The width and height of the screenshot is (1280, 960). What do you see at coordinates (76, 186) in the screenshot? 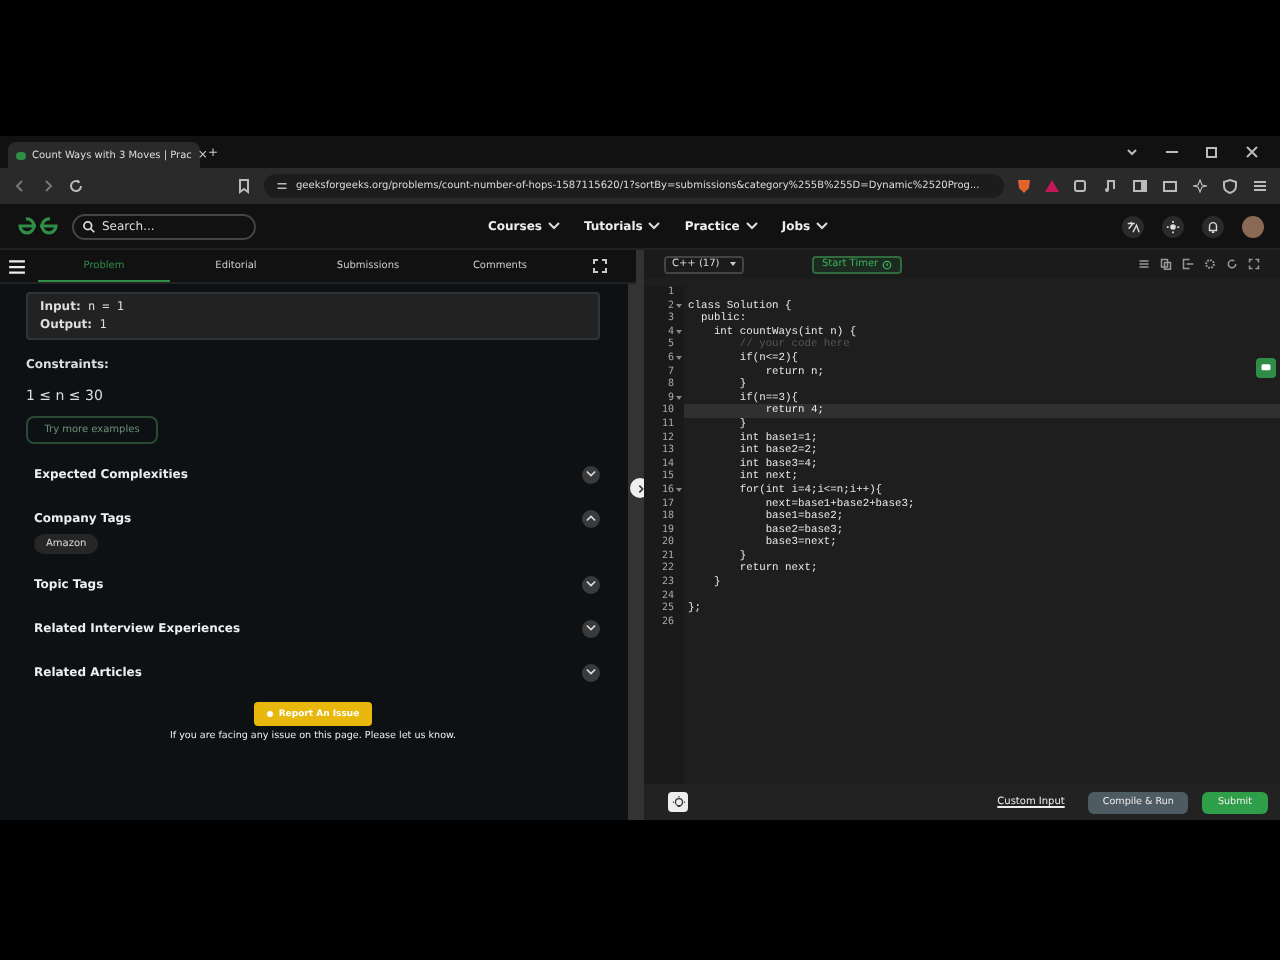
I see `reload-icon` at bounding box center [76, 186].